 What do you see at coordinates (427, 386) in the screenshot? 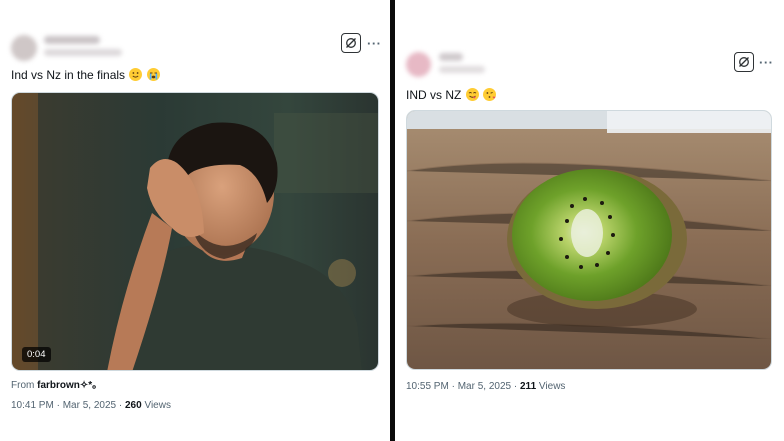
I see `post-time: 10:55 PM` at bounding box center [427, 386].